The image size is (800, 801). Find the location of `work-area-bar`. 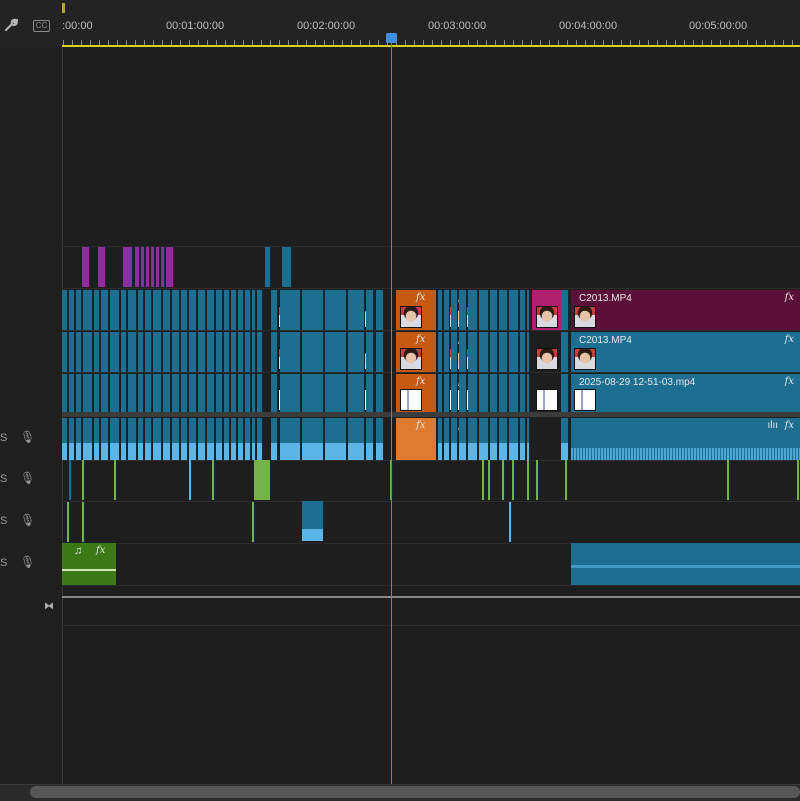

work-area-bar is located at coordinates (431, 46).